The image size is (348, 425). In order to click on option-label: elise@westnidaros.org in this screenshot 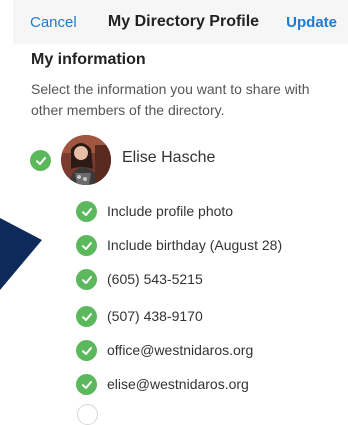, I will do `click(178, 384)`.